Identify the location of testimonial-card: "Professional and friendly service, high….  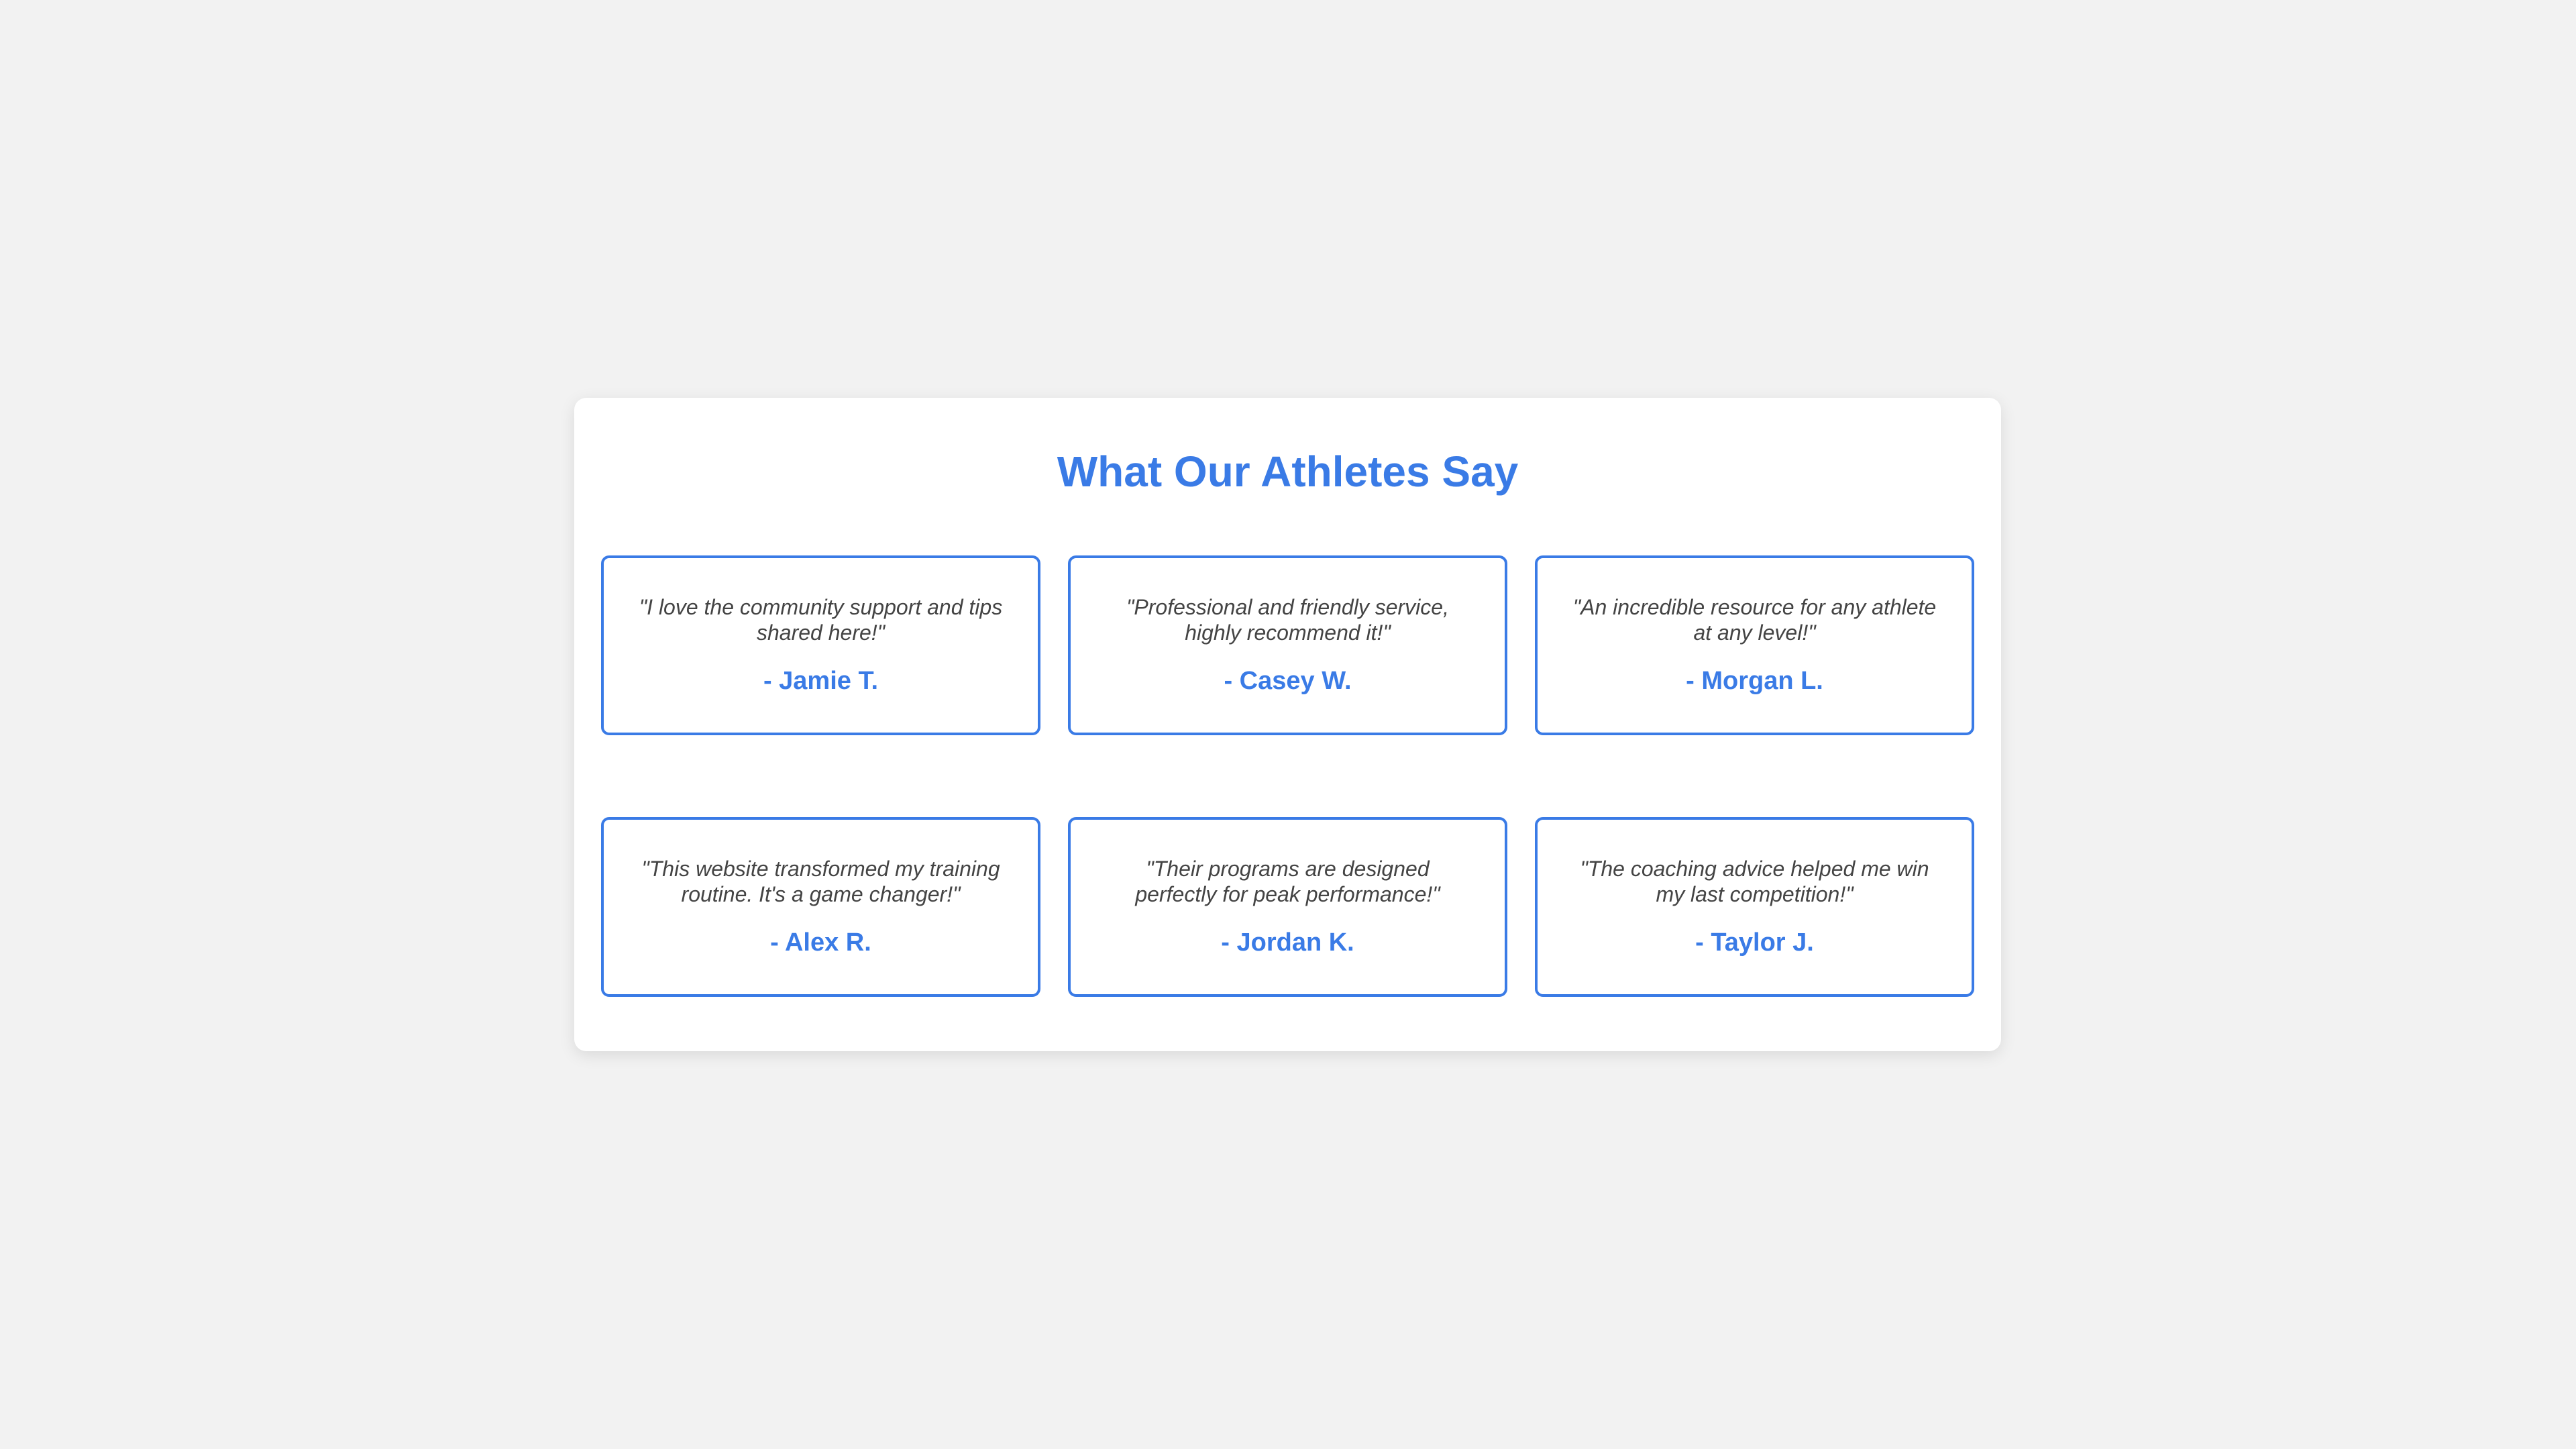
(1287, 645).